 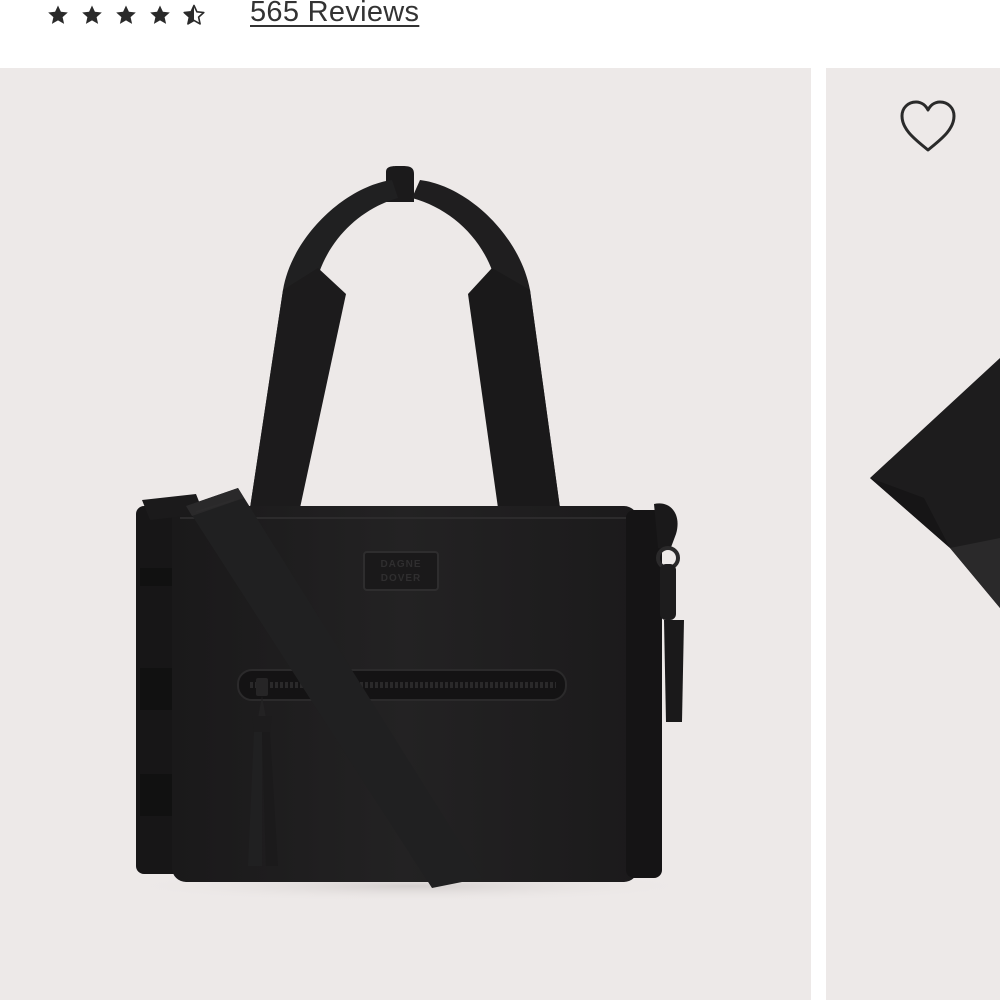 I want to click on product-image-next-preview, so click(x=935, y=483).